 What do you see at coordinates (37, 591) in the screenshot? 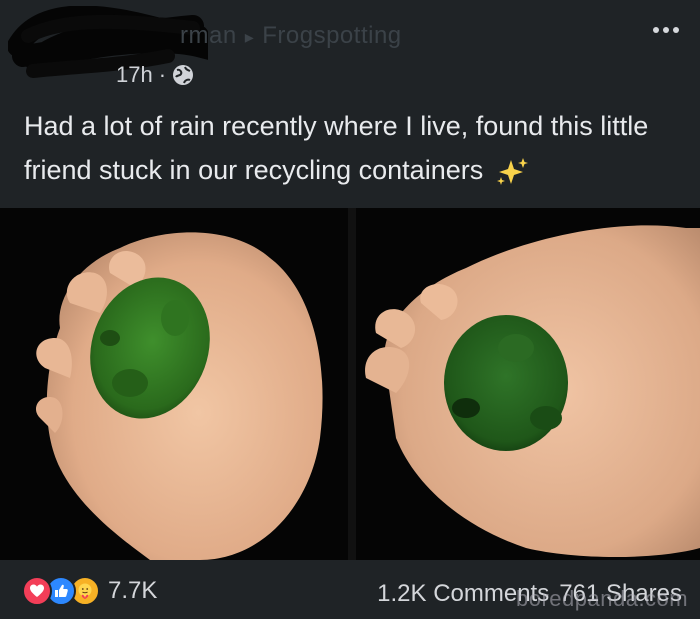
I see `heart-reaction-icon` at bounding box center [37, 591].